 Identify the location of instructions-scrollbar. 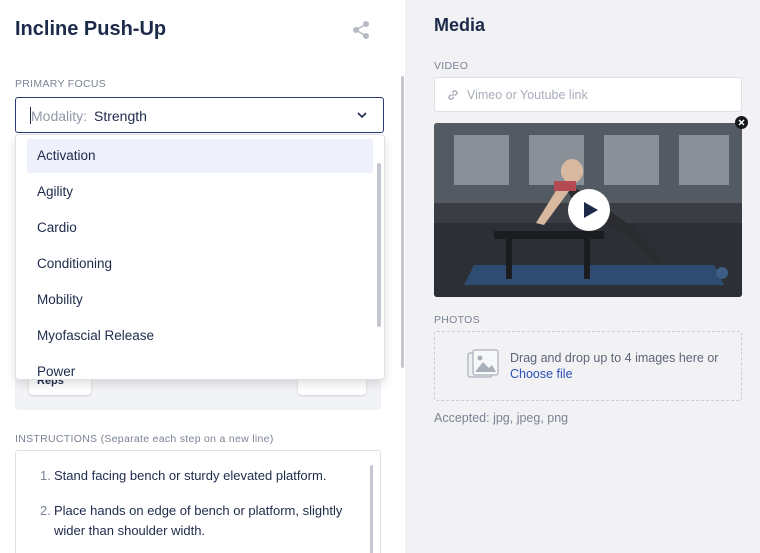
(371, 509).